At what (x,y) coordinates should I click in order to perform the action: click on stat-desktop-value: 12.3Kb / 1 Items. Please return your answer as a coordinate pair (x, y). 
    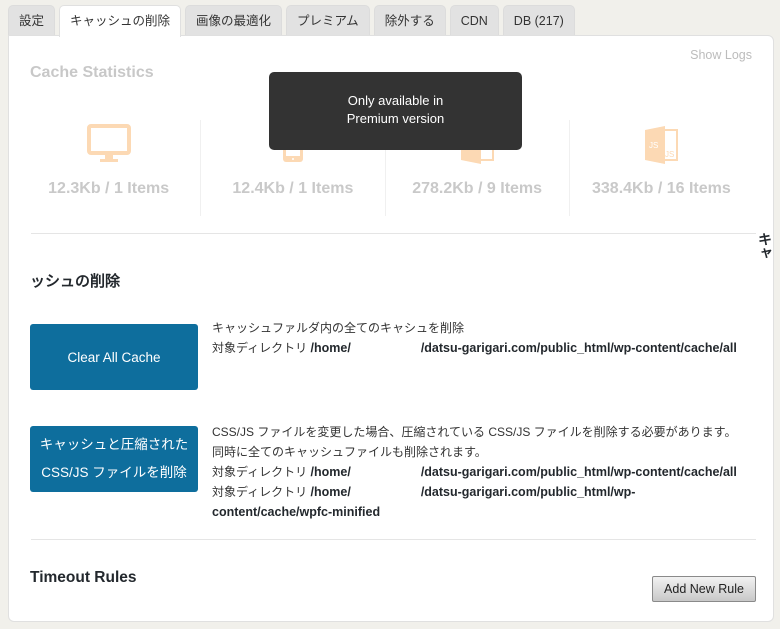
    Looking at the image, I should click on (109, 188).